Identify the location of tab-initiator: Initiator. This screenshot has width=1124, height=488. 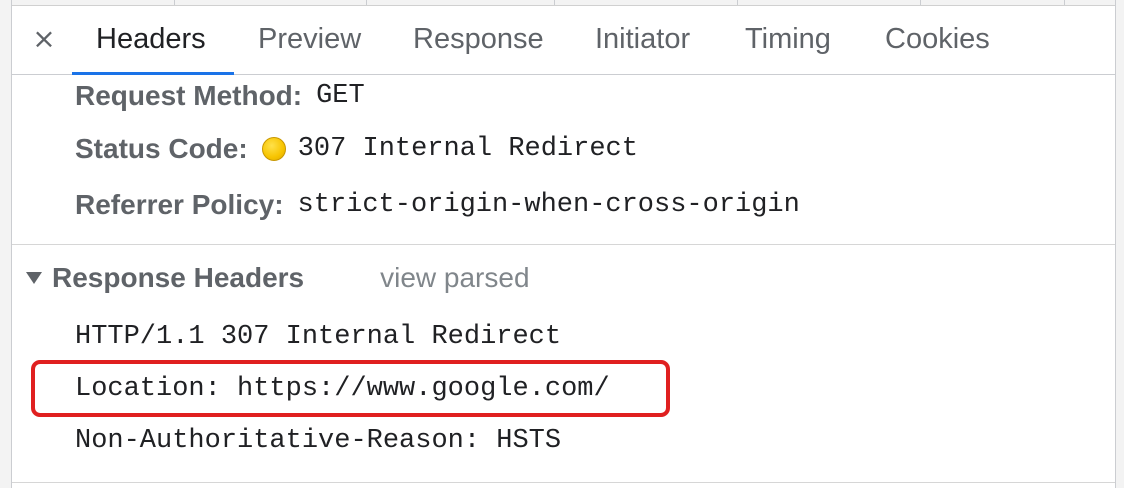
(642, 40).